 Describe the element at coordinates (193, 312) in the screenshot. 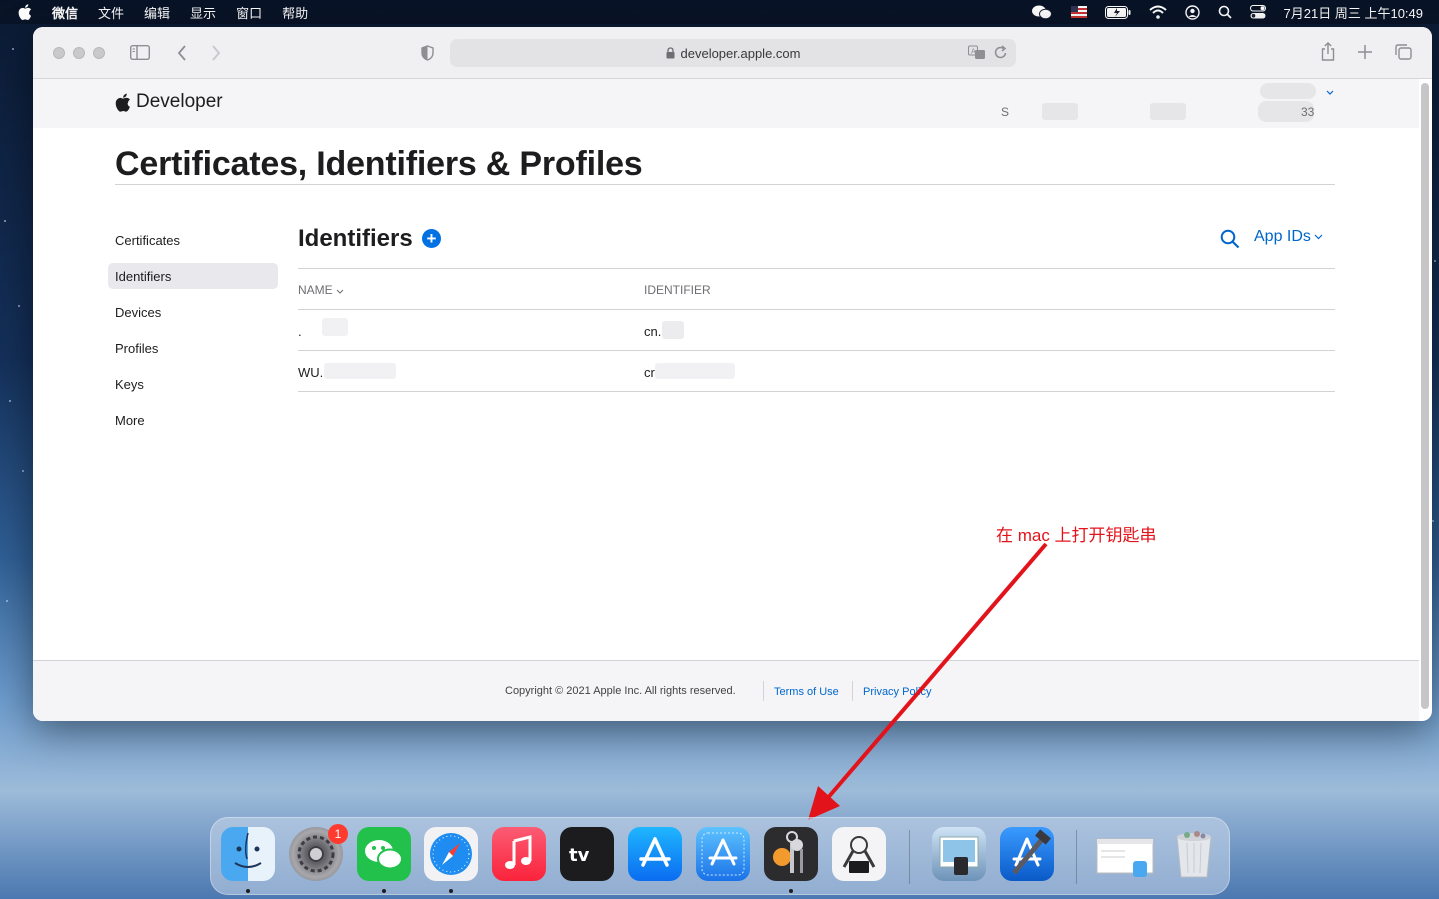

I see `sidebar-item-devices: Devices` at that location.